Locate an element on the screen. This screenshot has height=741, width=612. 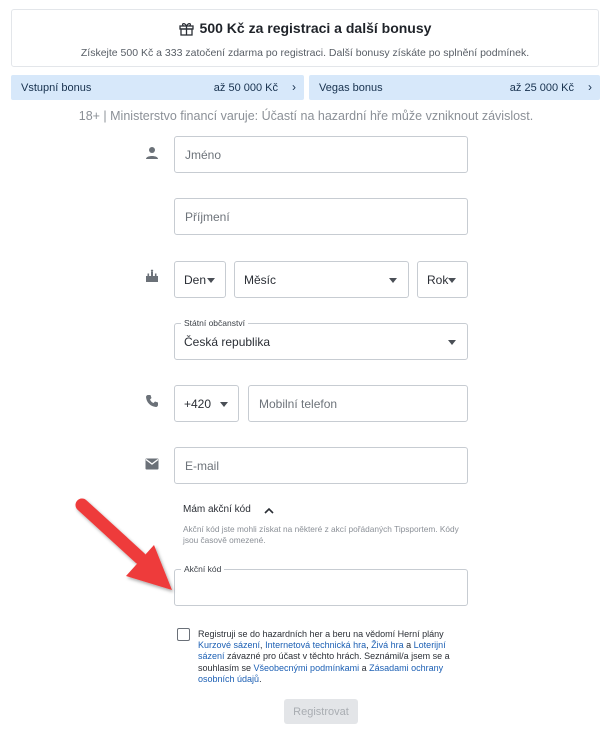
year-value: Rok is located at coordinates (438, 280).